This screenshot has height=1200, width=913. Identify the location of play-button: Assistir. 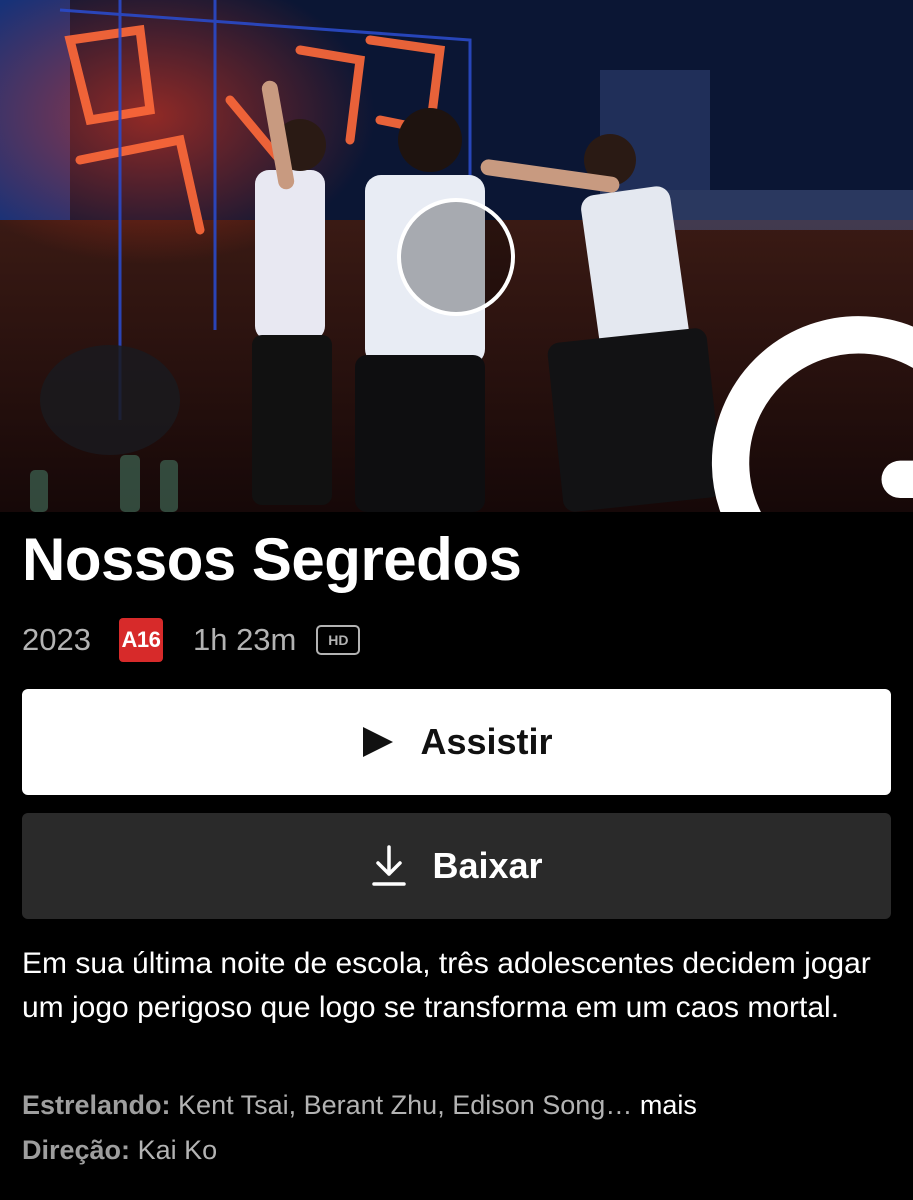
(456, 742).